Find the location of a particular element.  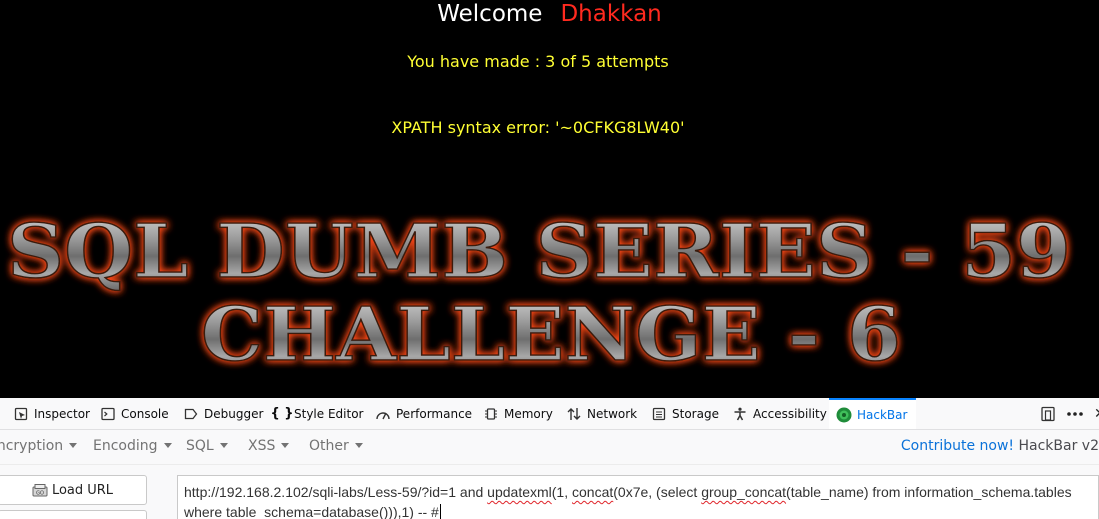

tab-storage: Storage is located at coordinates (685, 413).